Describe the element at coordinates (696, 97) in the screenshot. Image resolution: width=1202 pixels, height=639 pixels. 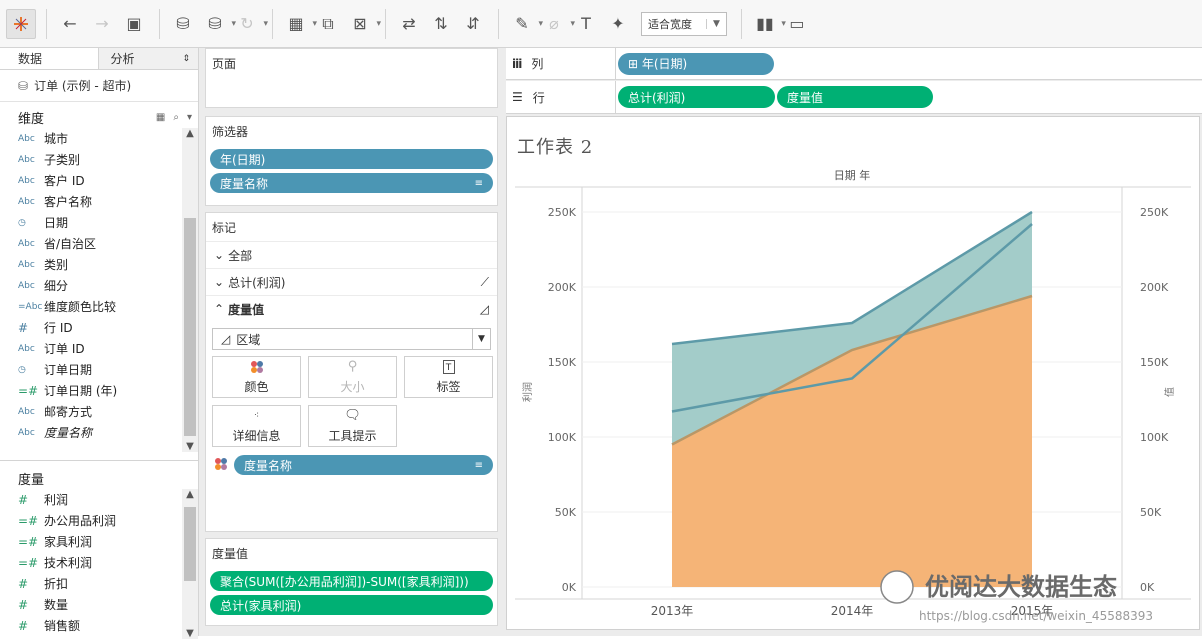
I see `rows-pill: 总计(利润)` at that location.